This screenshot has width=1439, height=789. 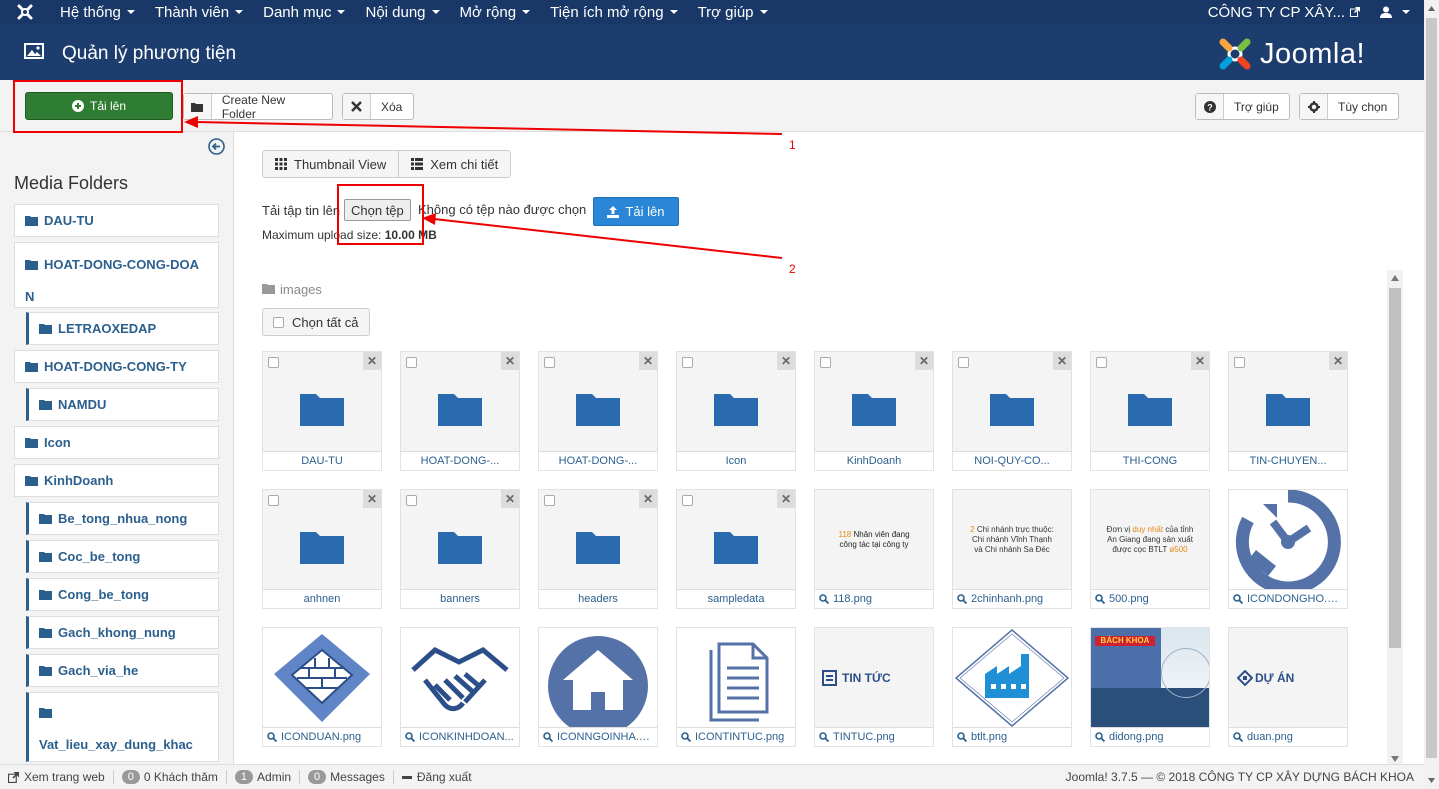 I want to click on annotation-label-1: 1, so click(x=792, y=145).